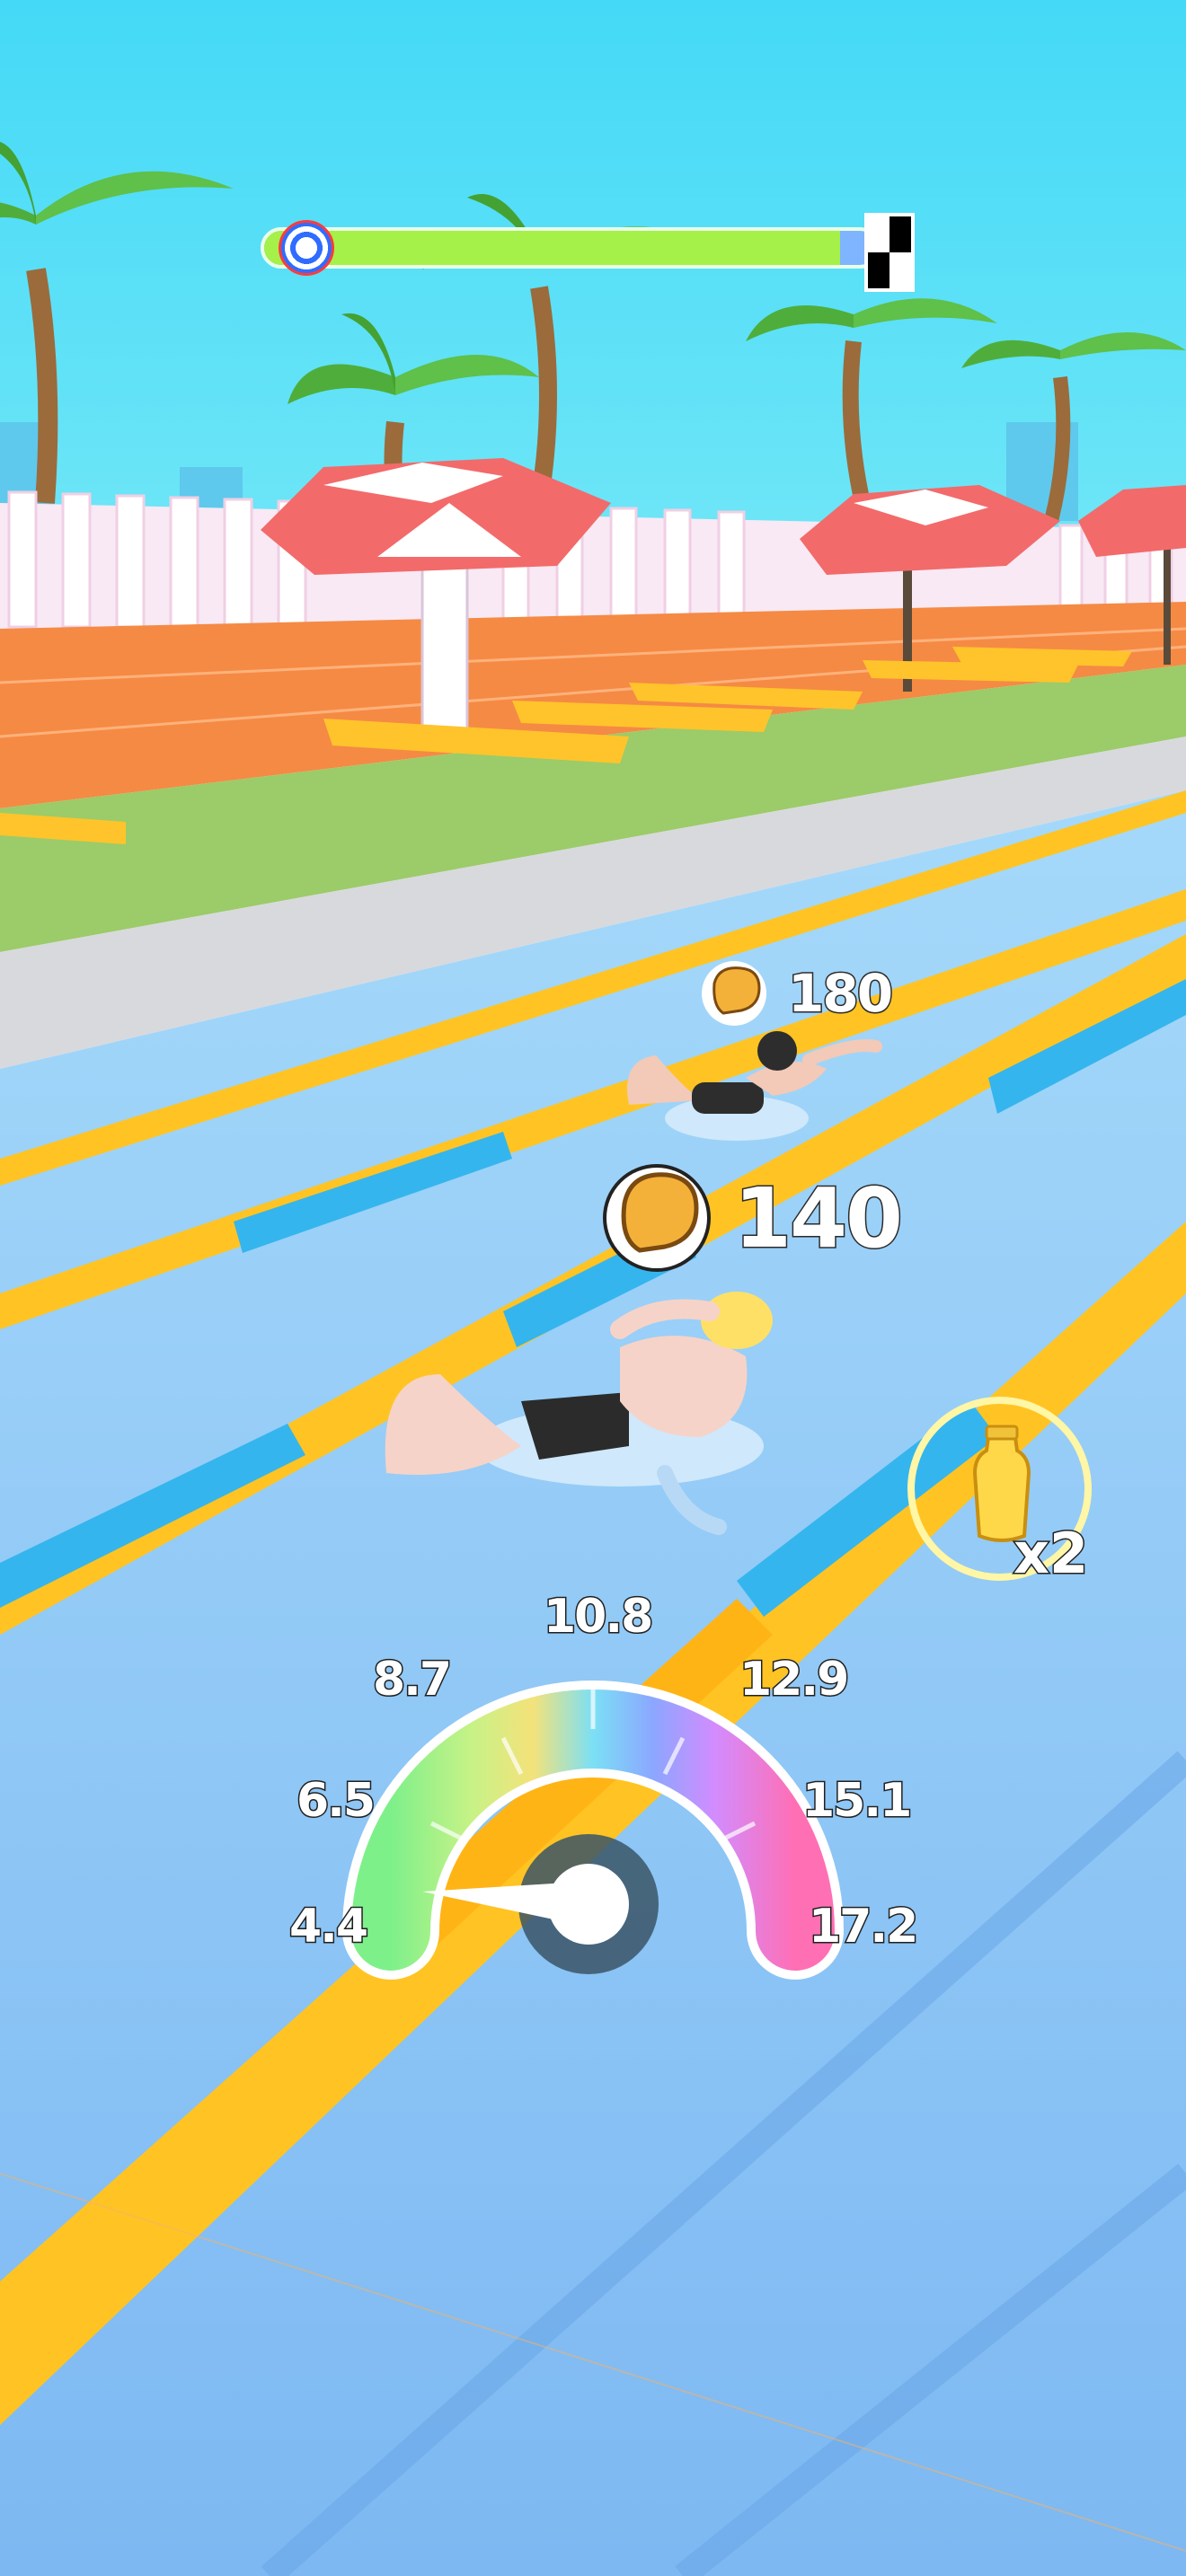 The width and height of the screenshot is (1186, 2576). I want to click on player-position-marker, so click(306, 248).